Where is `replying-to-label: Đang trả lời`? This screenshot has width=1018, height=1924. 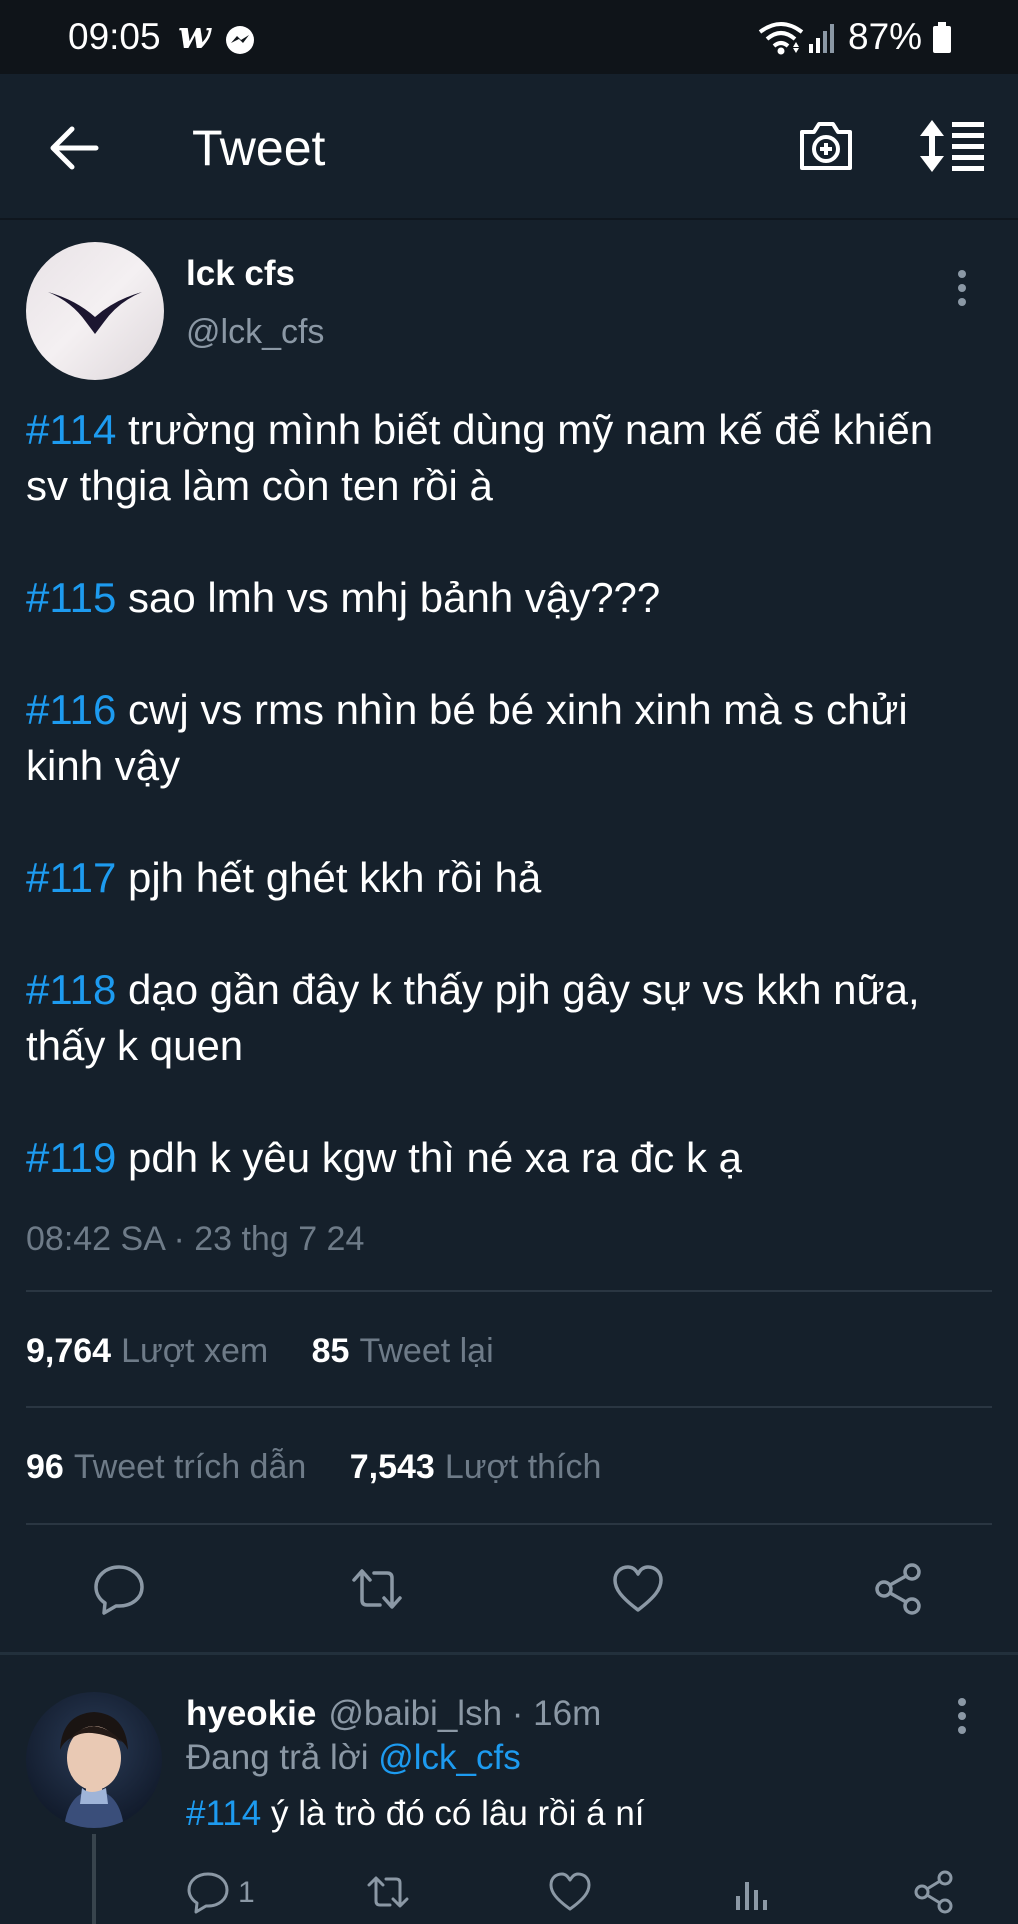
replying-to-label: Đang trả lời is located at coordinates (282, 1757).